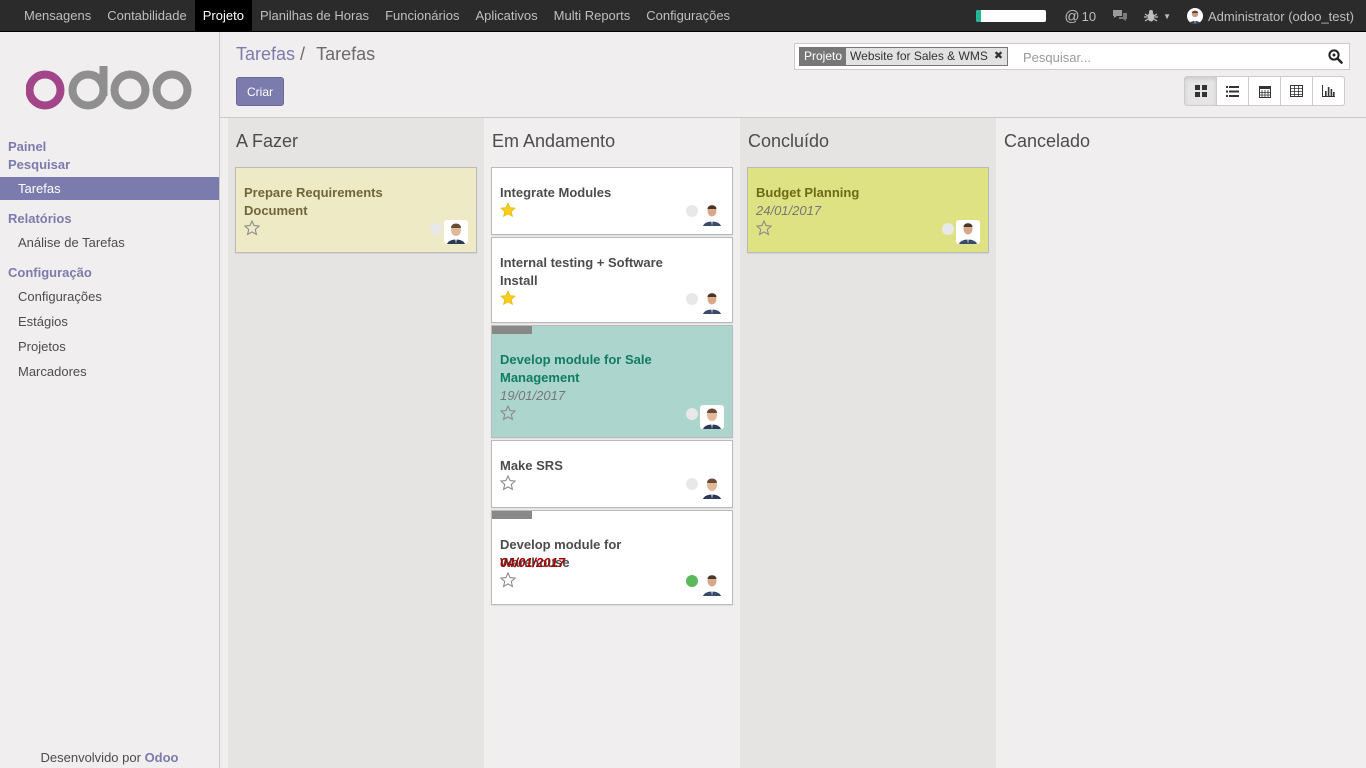 The width and height of the screenshot is (1366, 768). What do you see at coordinates (265, 54) in the screenshot?
I see `breadcrumb-parent: Tarefas` at bounding box center [265, 54].